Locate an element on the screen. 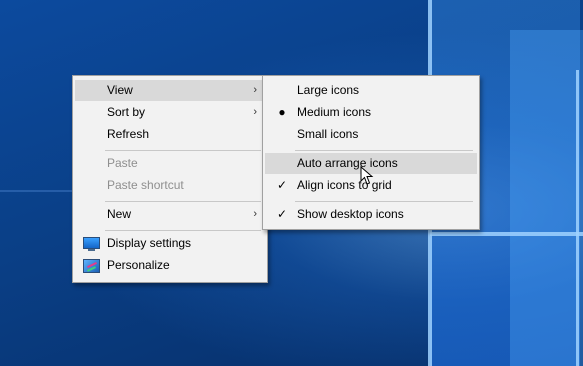  menu-item-paste-shortcut: Paste shortcut is located at coordinates (170, 185).